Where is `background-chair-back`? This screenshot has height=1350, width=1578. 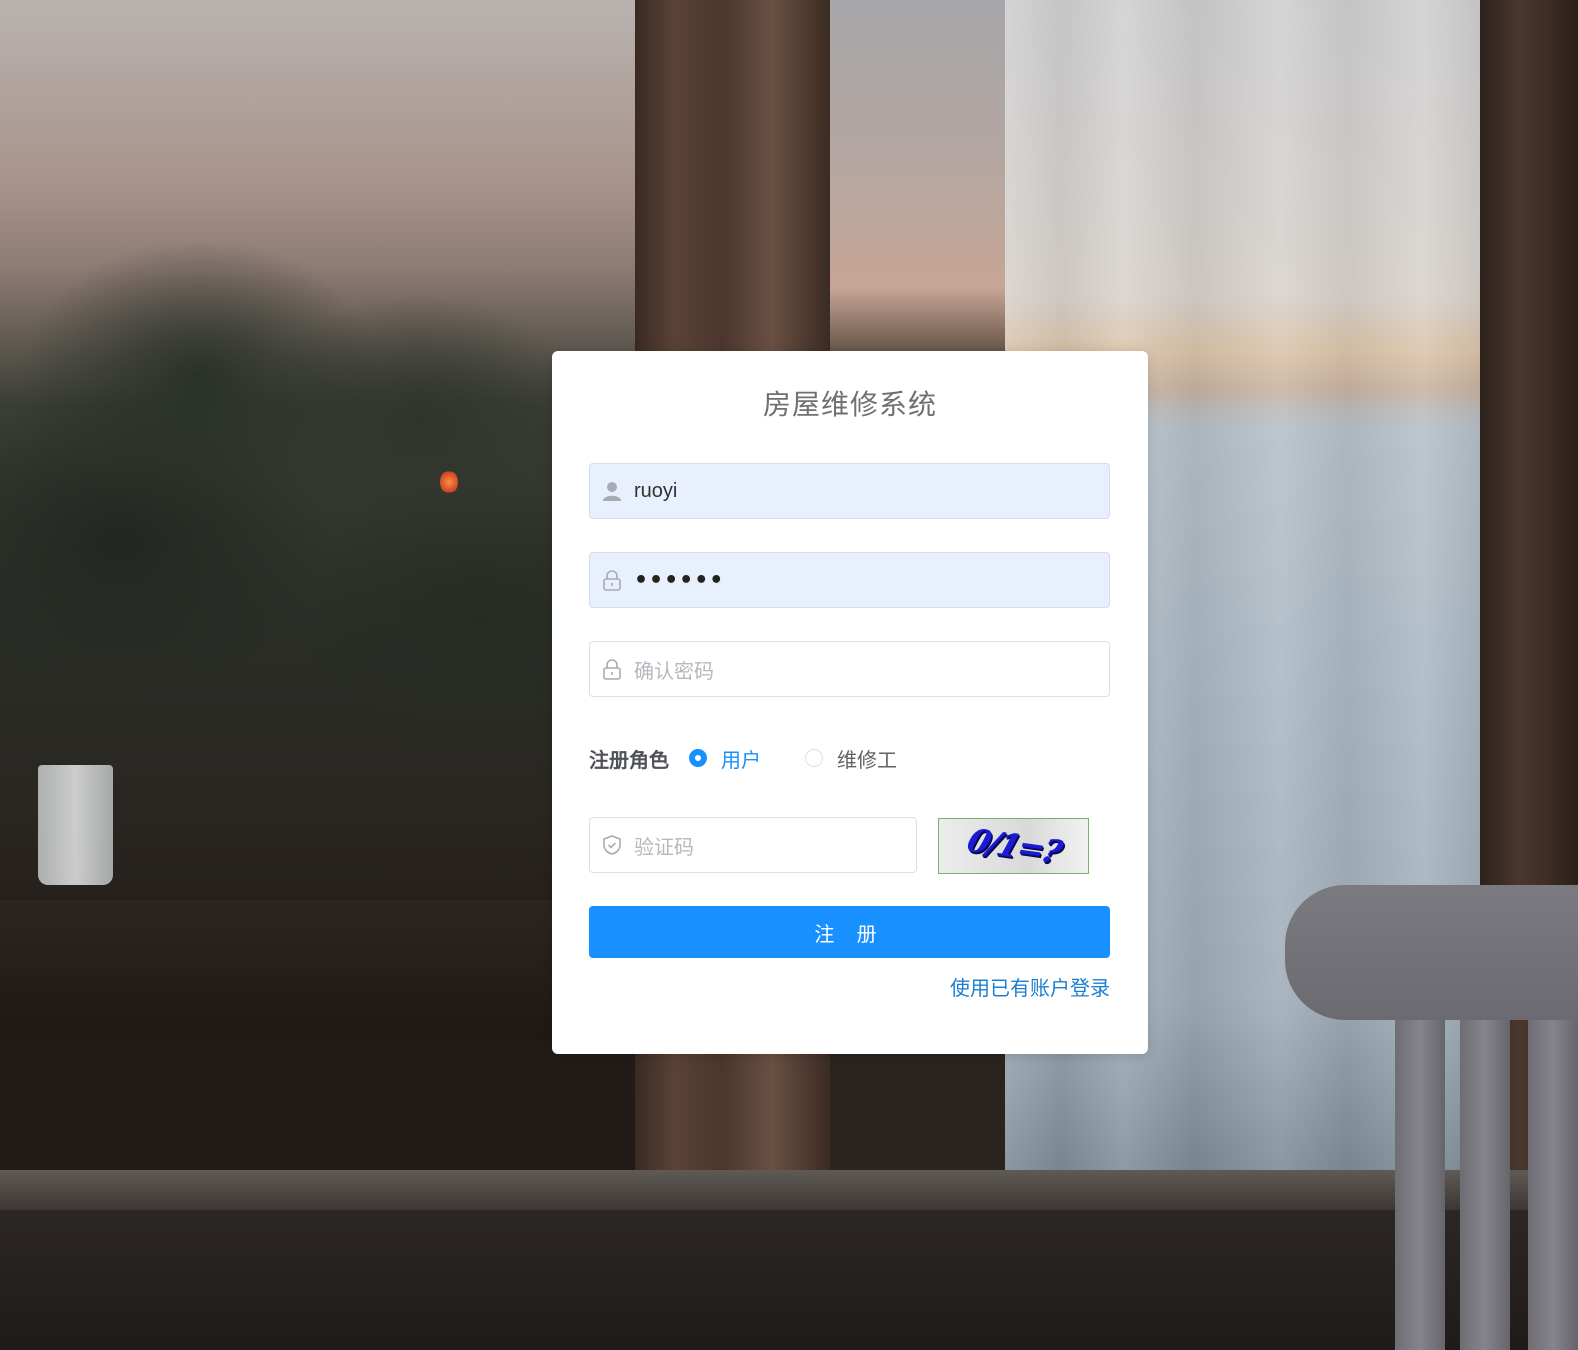 background-chair-back is located at coordinates (1431, 952).